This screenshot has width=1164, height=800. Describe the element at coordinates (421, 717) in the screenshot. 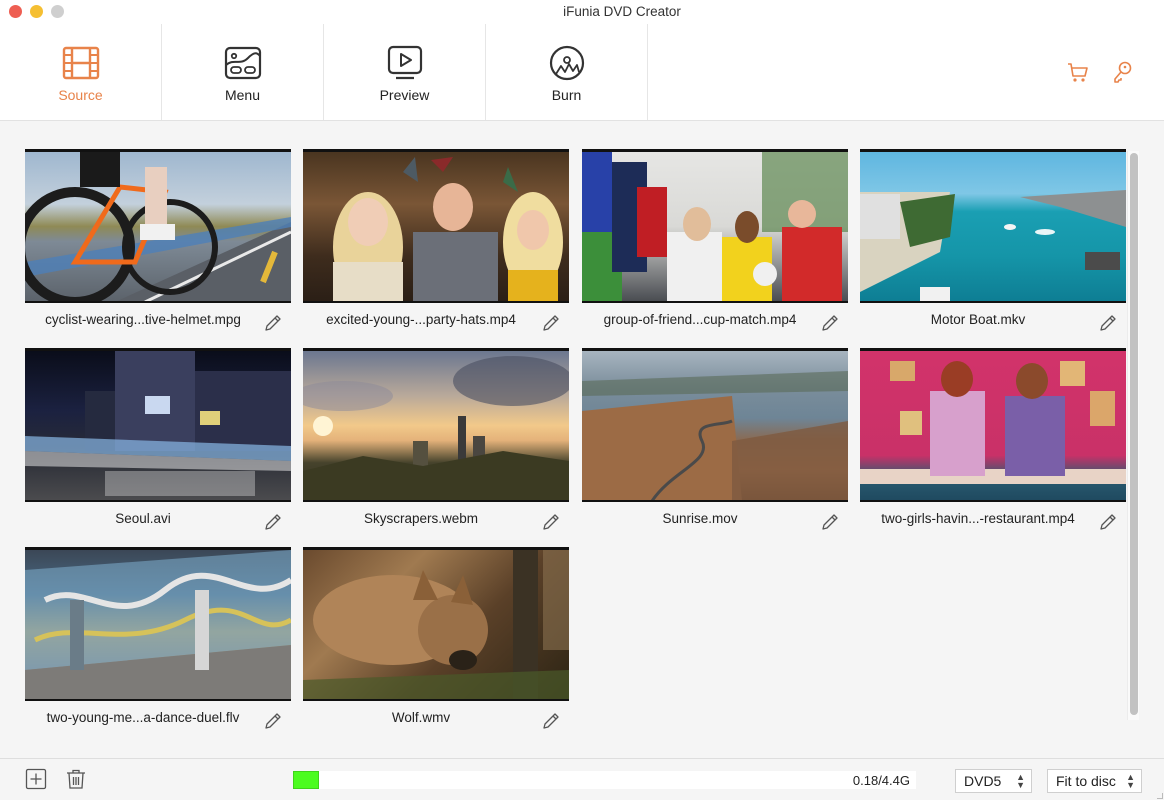

I see `video-name: Wolf.wmv` at that location.